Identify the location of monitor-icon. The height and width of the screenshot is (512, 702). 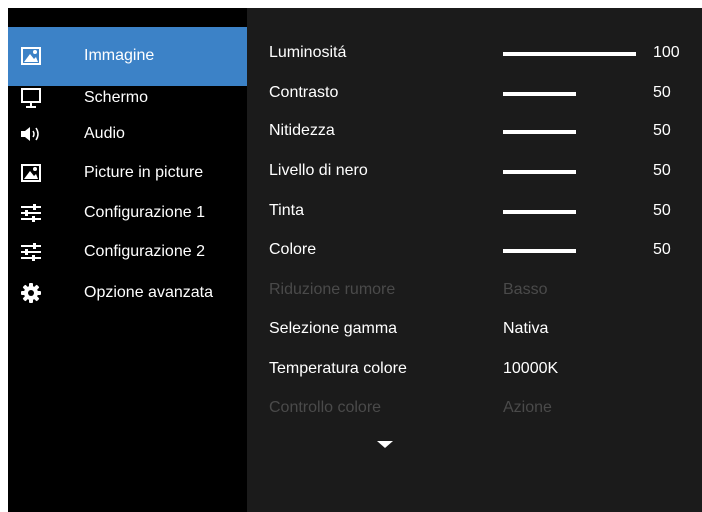
(31, 98).